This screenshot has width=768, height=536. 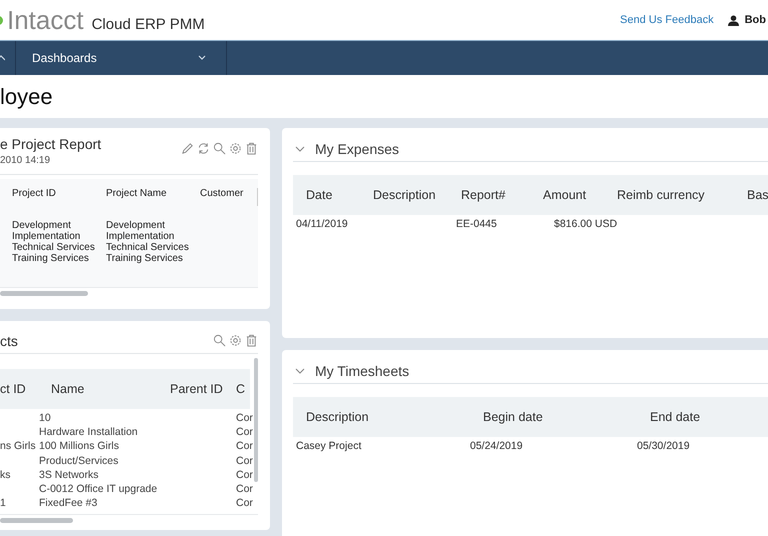 What do you see at coordinates (5, 474) in the screenshot?
I see `table-cell: ks` at bounding box center [5, 474].